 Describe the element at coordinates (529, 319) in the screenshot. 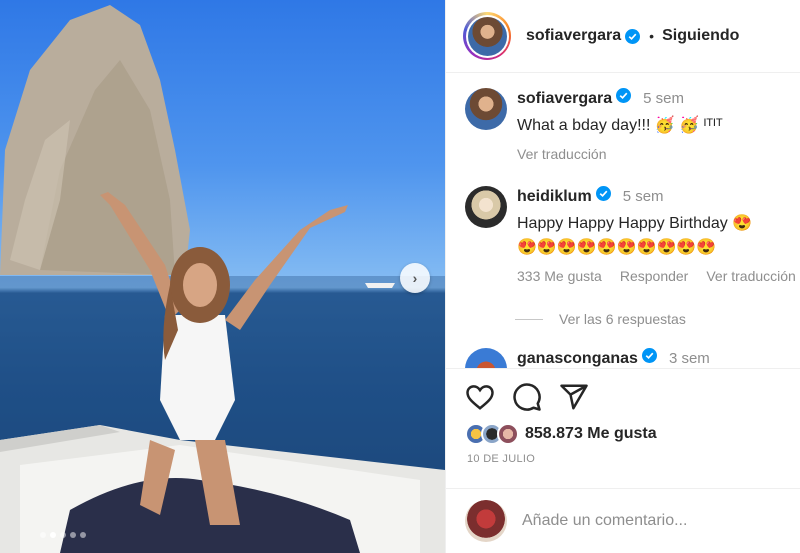

I see `replies-rule` at that location.